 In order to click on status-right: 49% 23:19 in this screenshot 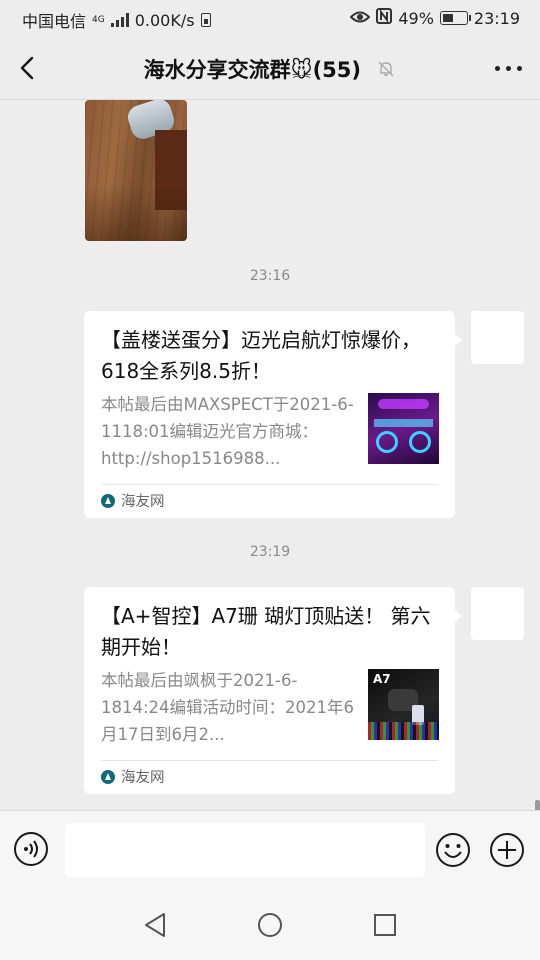, I will do `click(434, 18)`.